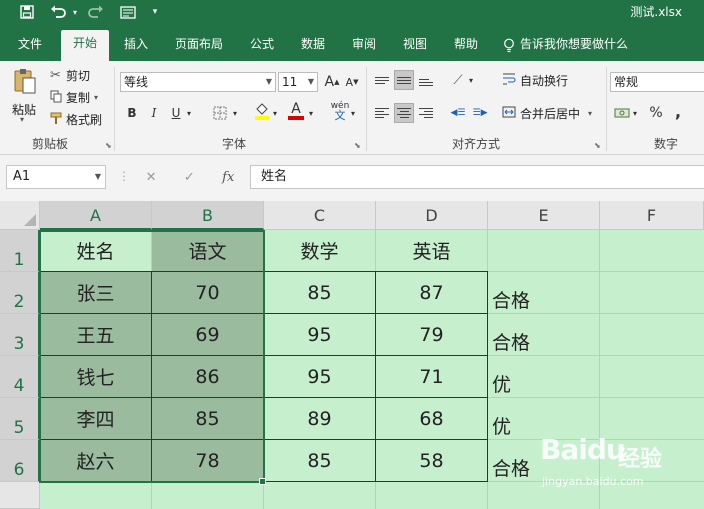 The width and height of the screenshot is (704, 509). Describe the element at coordinates (235, 113) in the screenshot. I see `borders-dropdown-icon: ▾` at that location.